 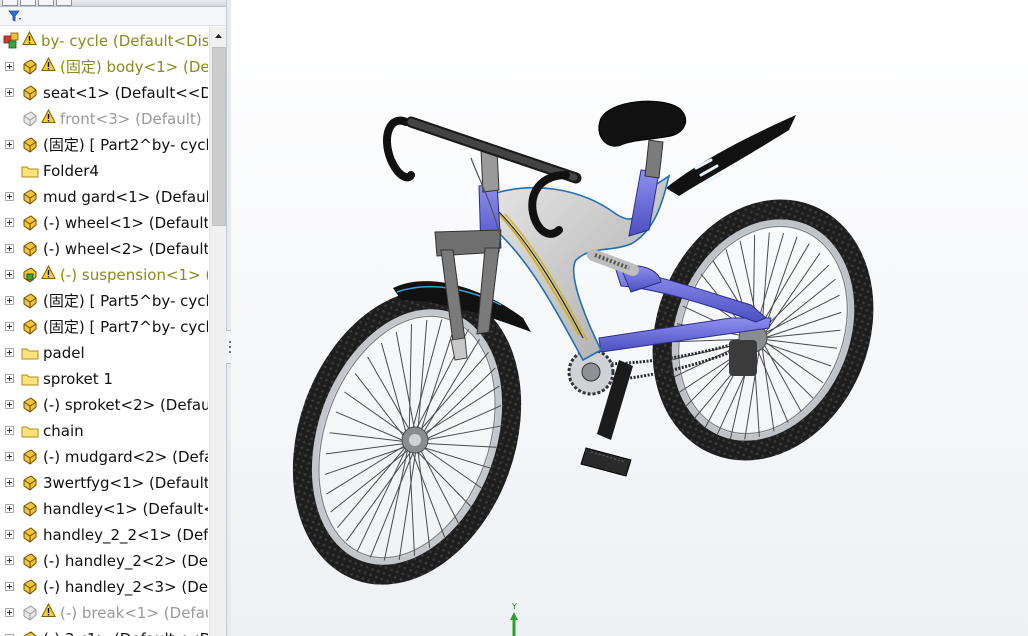 I want to click on tree-item: front<3> (Default), so click(x=104, y=119).